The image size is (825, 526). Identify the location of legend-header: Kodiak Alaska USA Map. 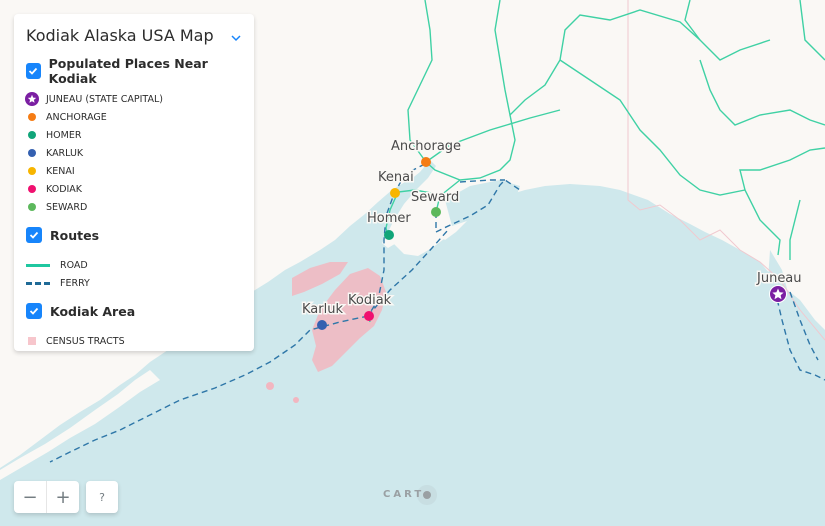
(134, 35).